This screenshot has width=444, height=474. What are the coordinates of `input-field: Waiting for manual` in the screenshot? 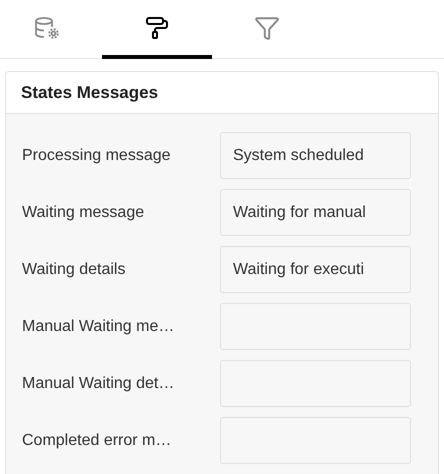 It's located at (315, 212).